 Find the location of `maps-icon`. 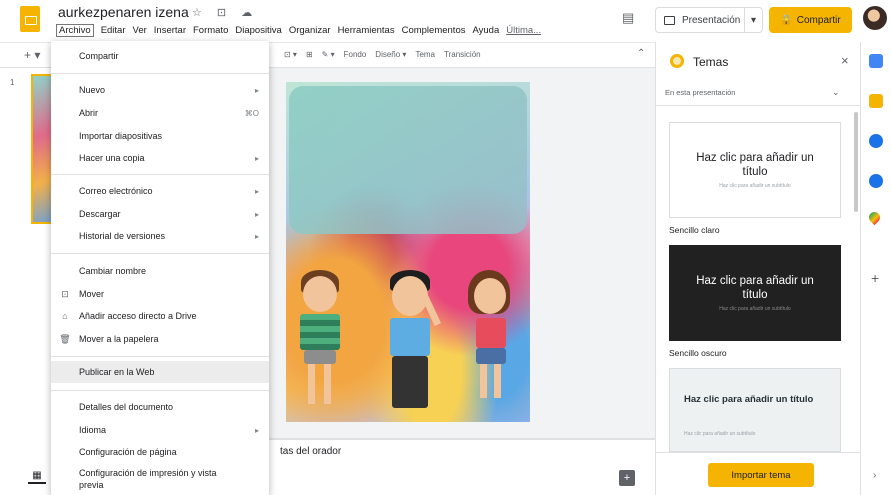

maps-icon is located at coordinates (874, 217).